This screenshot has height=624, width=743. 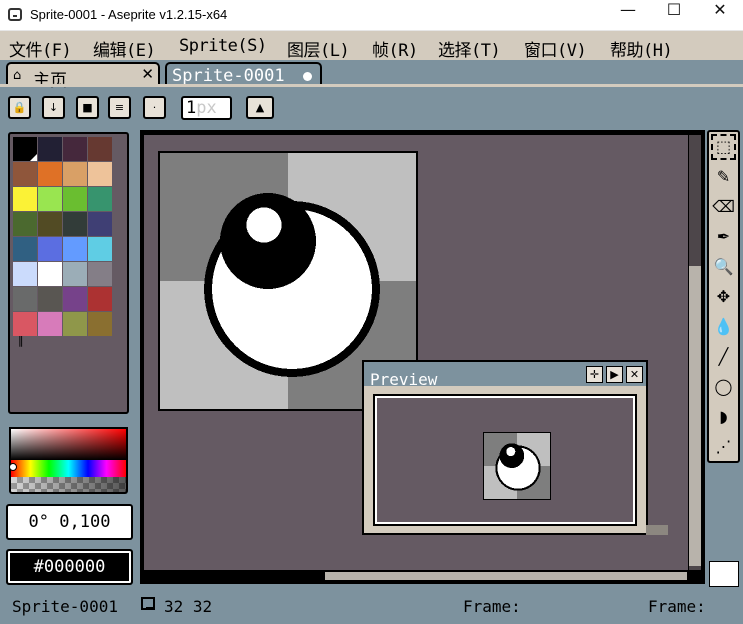 What do you see at coordinates (119, 107) in the screenshot?
I see `menu-icon: ≡` at bounding box center [119, 107].